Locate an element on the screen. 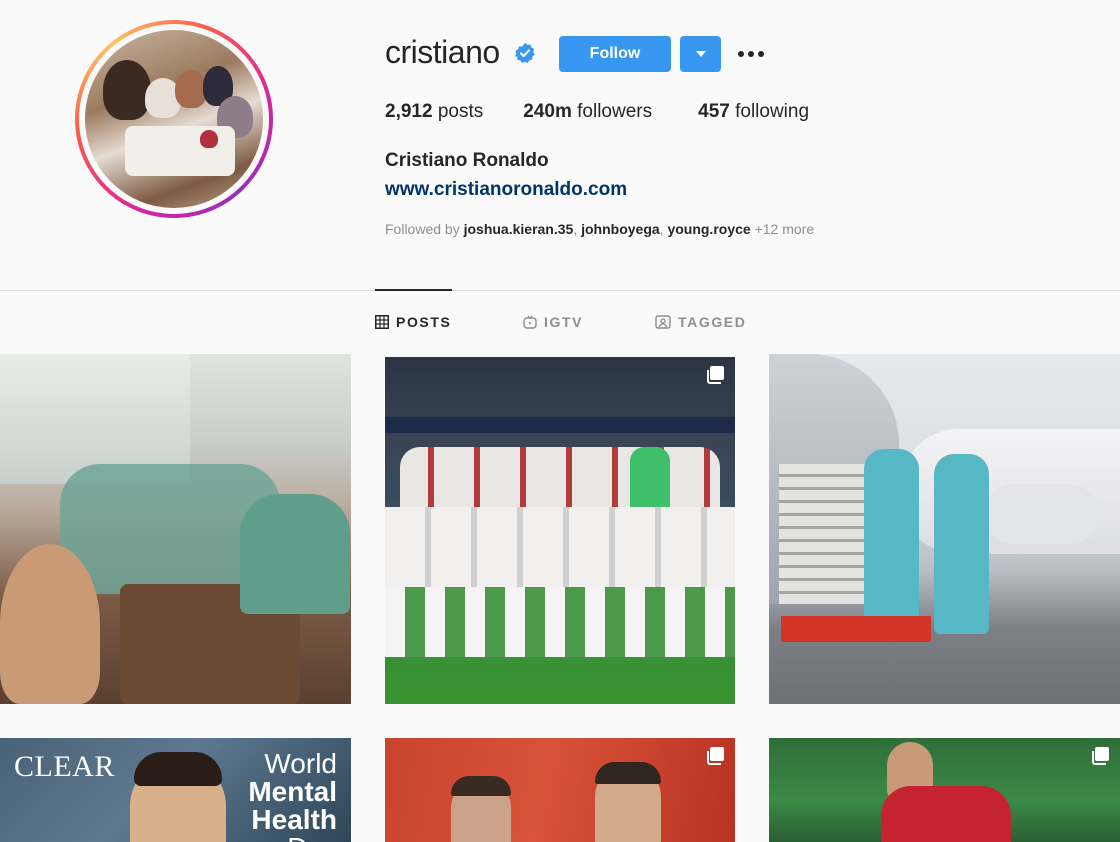 The height and width of the screenshot is (842, 1120). profile-website-link: www.cristianoronaldo.com is located at coordinates (506, 190).